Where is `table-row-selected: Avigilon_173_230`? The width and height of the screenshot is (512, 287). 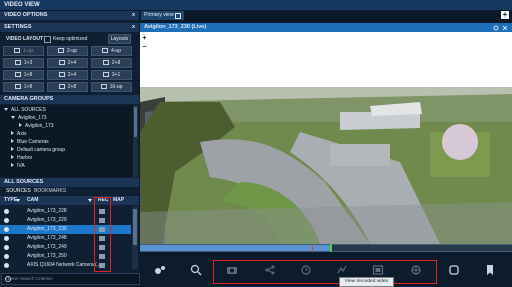
table-row-selected: Avigilon_173_230 is located at coordinates (65, 229).